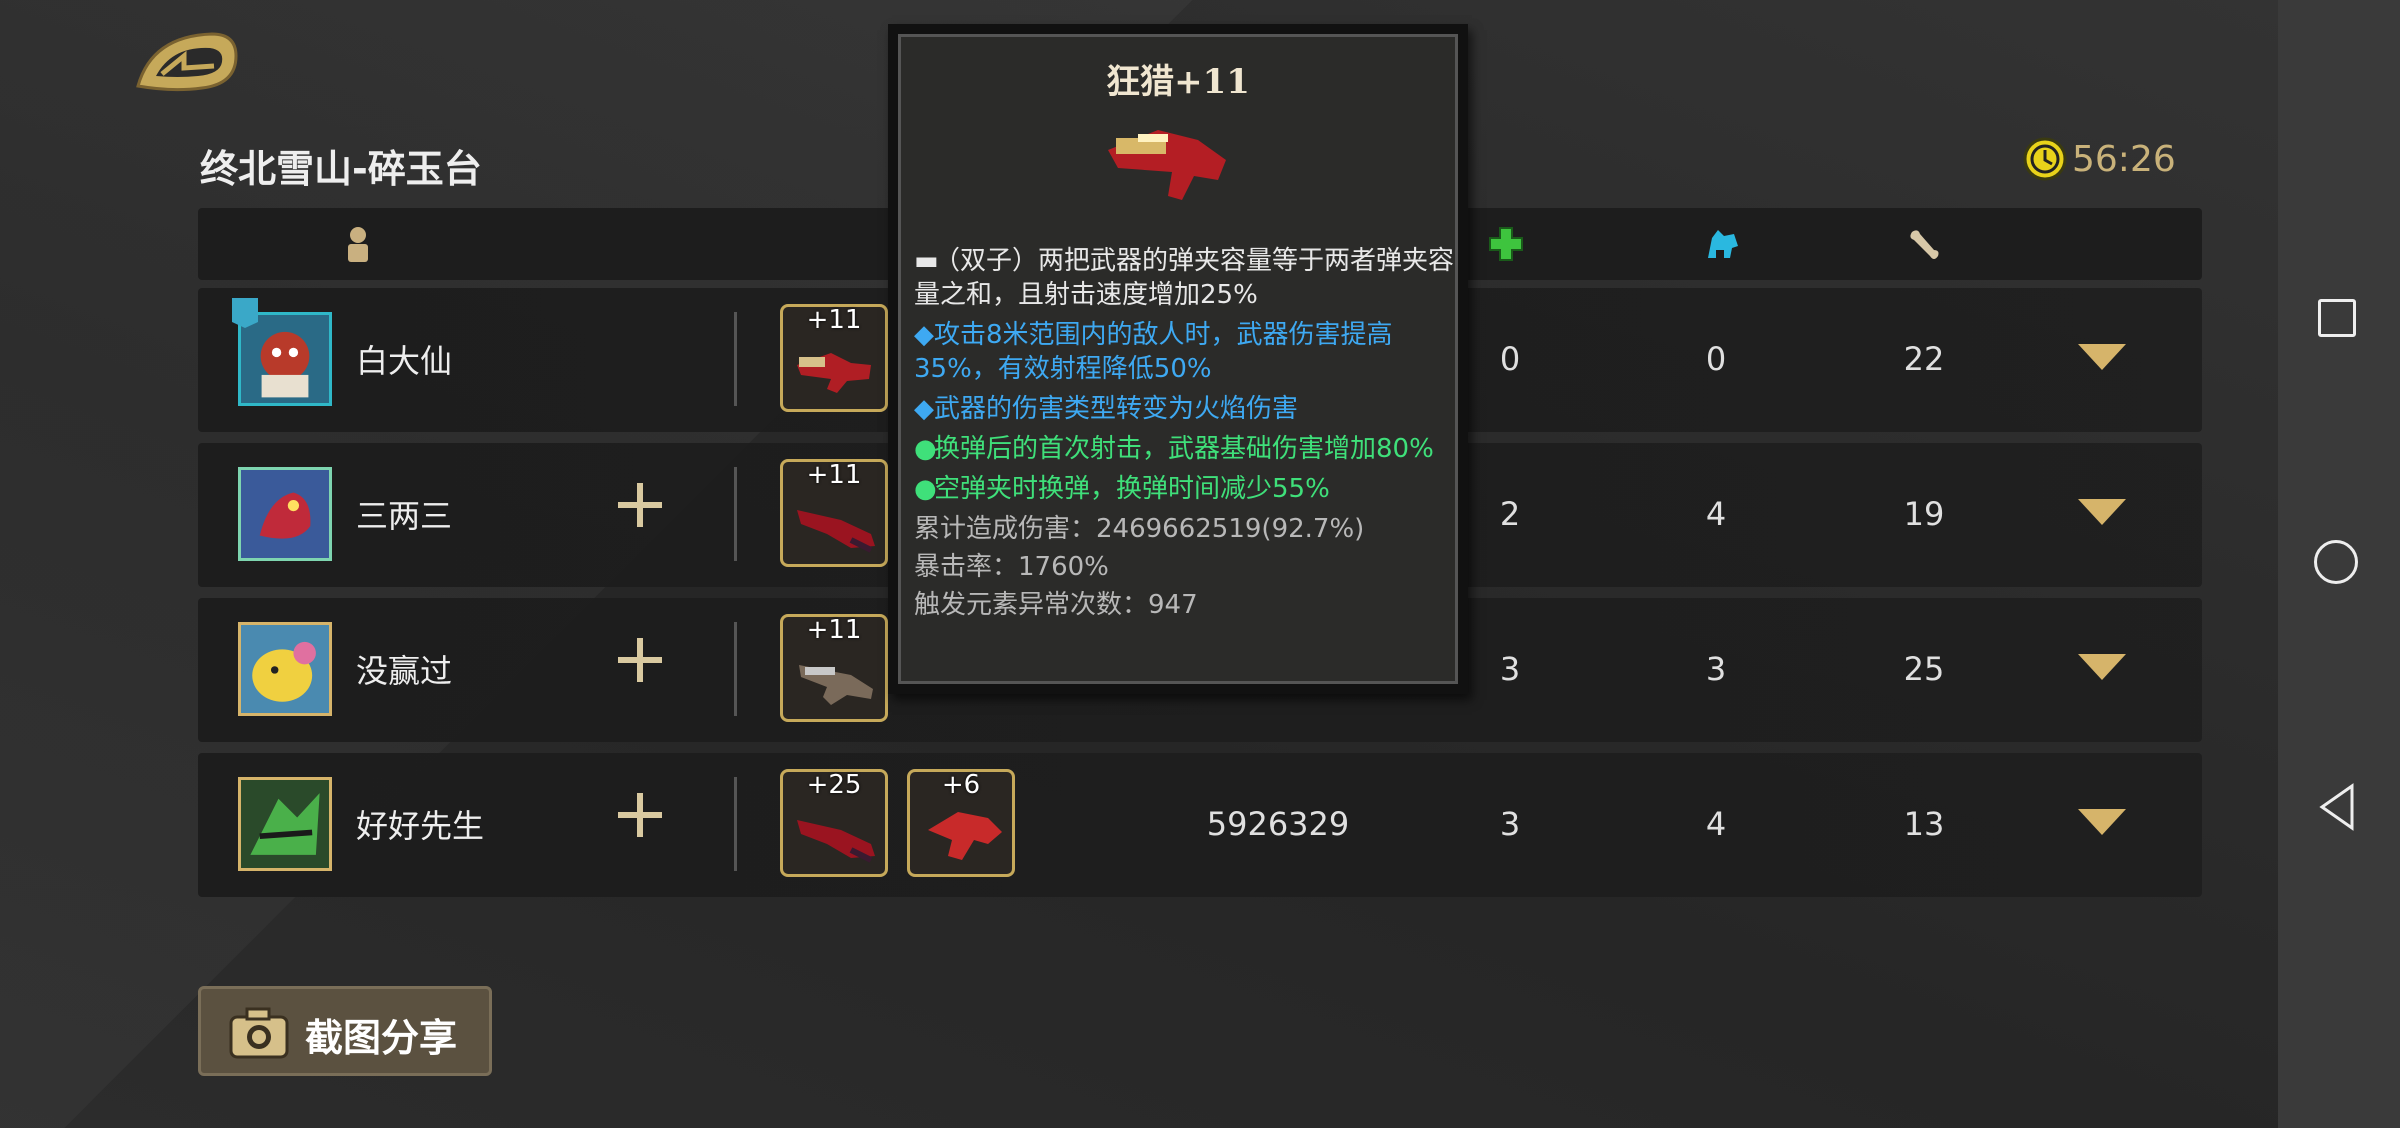 This screenshot has height=1128, width=2400. Describe the element at coordinates (1122, 489) in the screenshot. I see `tooltip-effect-line: ●空弹夹时换弹，换弹时间减少55%` at that location.